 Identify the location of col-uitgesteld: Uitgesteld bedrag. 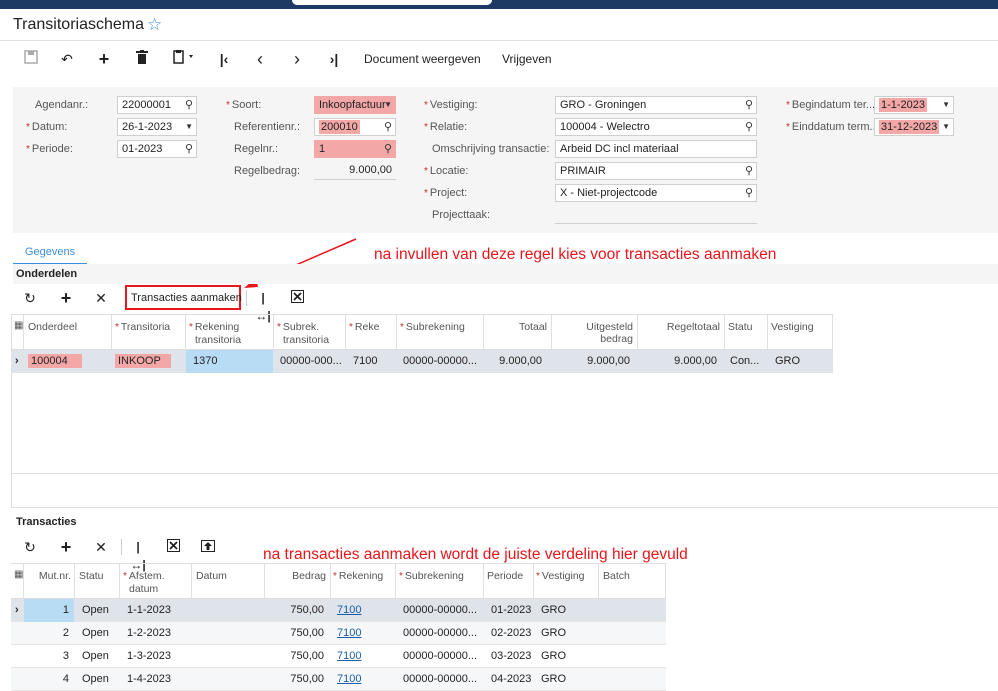
(594, 333).